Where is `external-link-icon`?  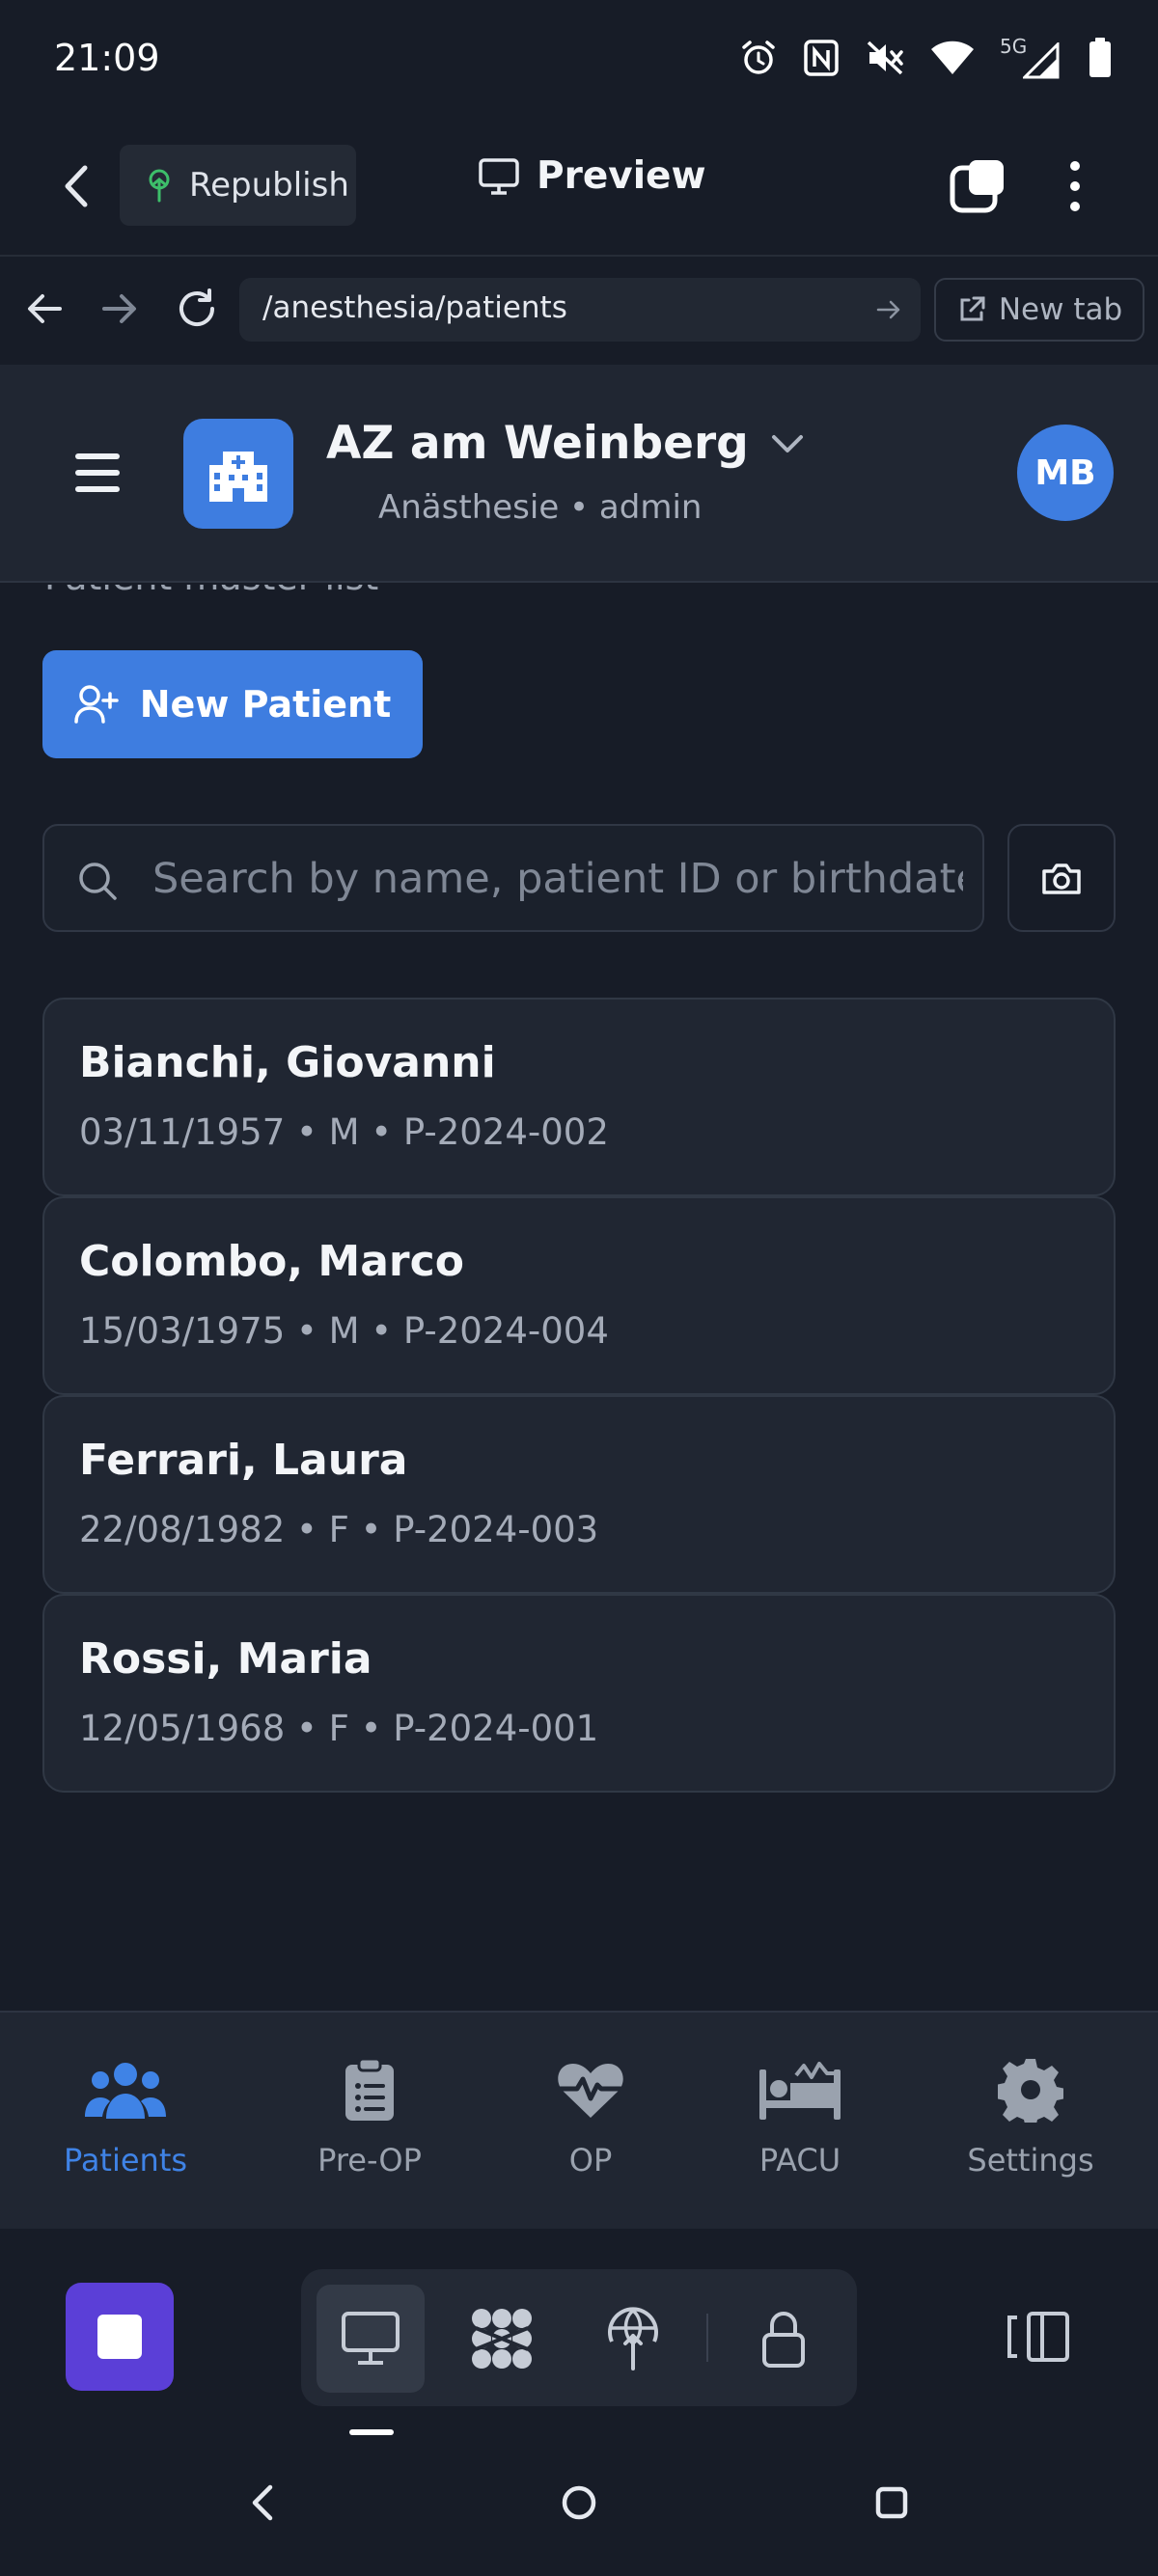
external-link-icon is located at coordinates (972, 309).